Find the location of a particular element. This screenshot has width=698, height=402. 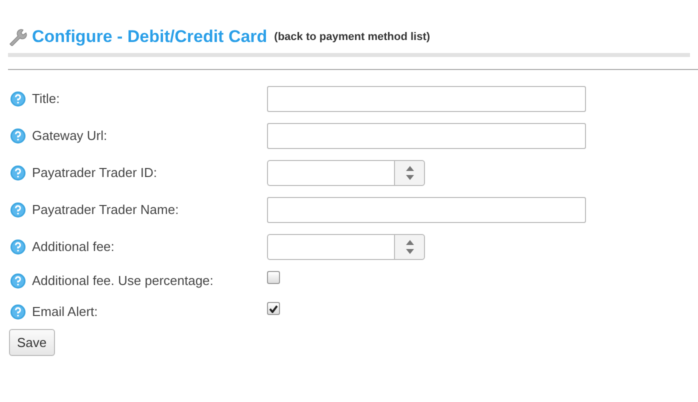

field-label: Additional fee: is located at coordinates (73, 246).